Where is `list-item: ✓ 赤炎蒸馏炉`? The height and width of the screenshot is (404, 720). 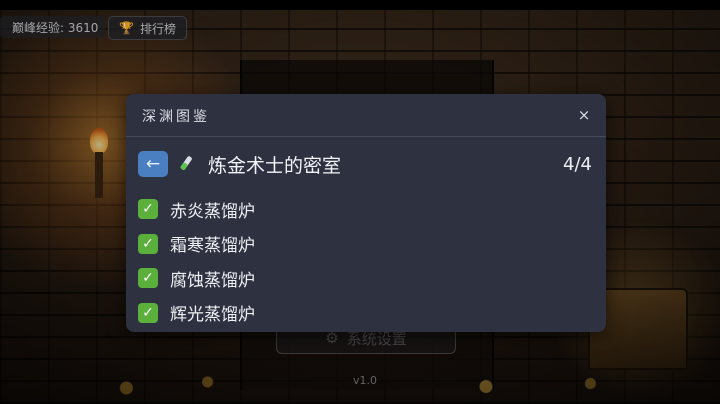
list-item: ✓ 赤炎蒸馏炉 is located at coordinates (366, 209).